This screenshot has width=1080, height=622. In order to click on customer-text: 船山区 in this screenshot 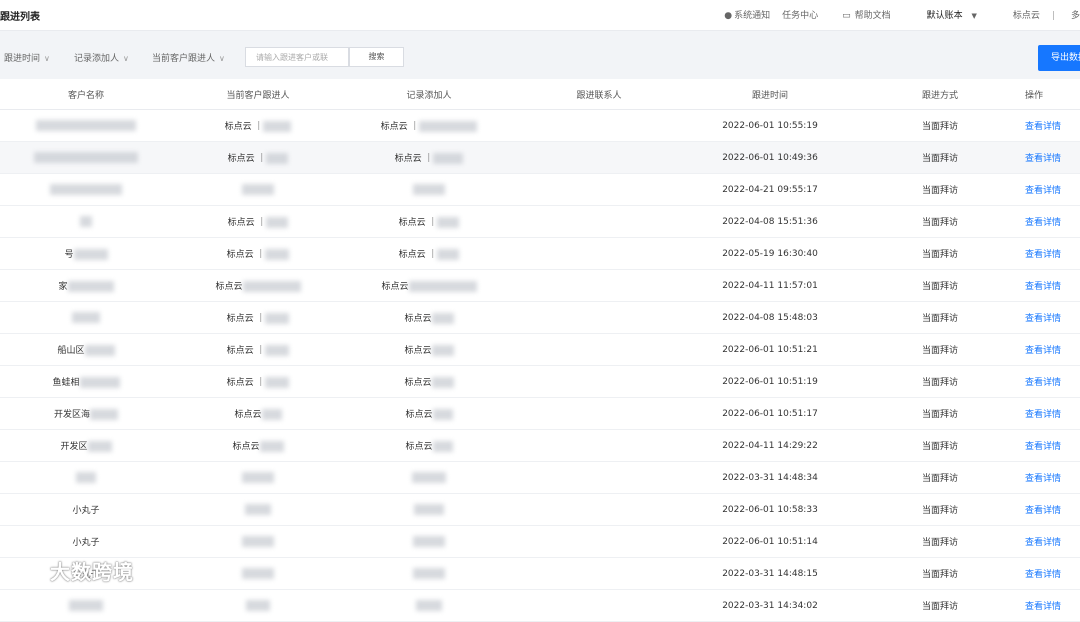, I will do `click(71, 351)`.